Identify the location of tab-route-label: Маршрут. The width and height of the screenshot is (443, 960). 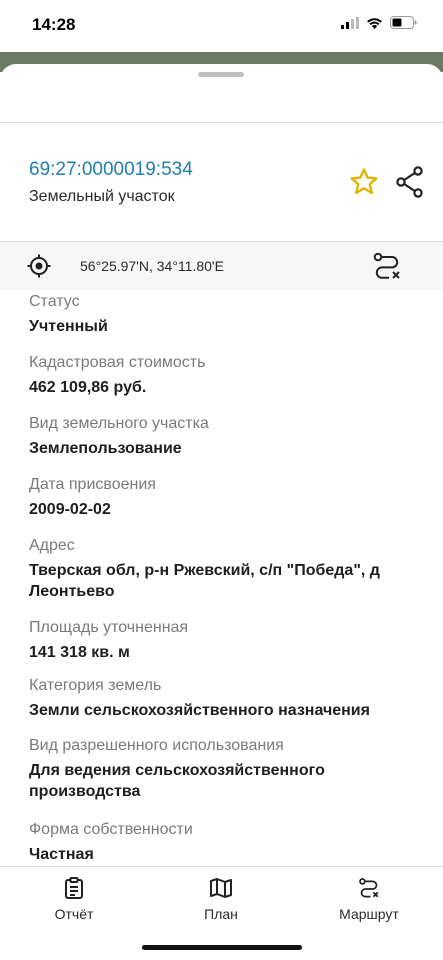
(369, 914).